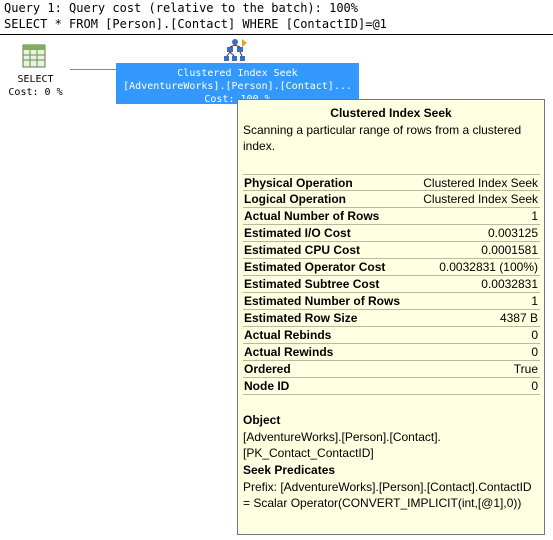 This screenshot has height=540, width=553. Describe the element at coordinates (391, 352) in the screenshot. I see `tooltip-property-row: Actual Rewinds 0` at that location.